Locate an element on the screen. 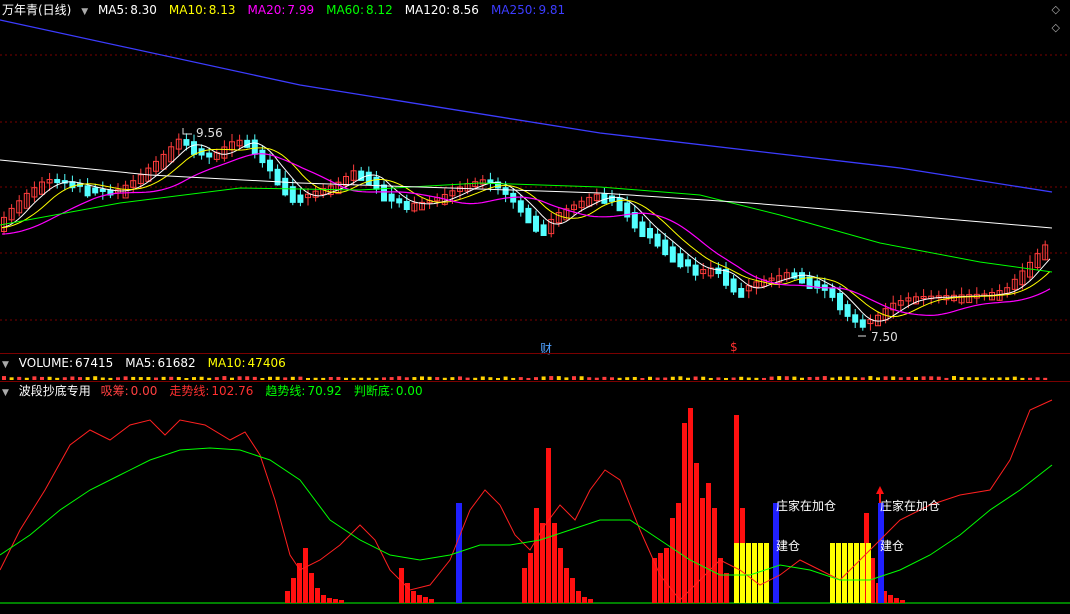  accumulating-label-2: 庄家在加仓 is located at coordinates (910, 506).